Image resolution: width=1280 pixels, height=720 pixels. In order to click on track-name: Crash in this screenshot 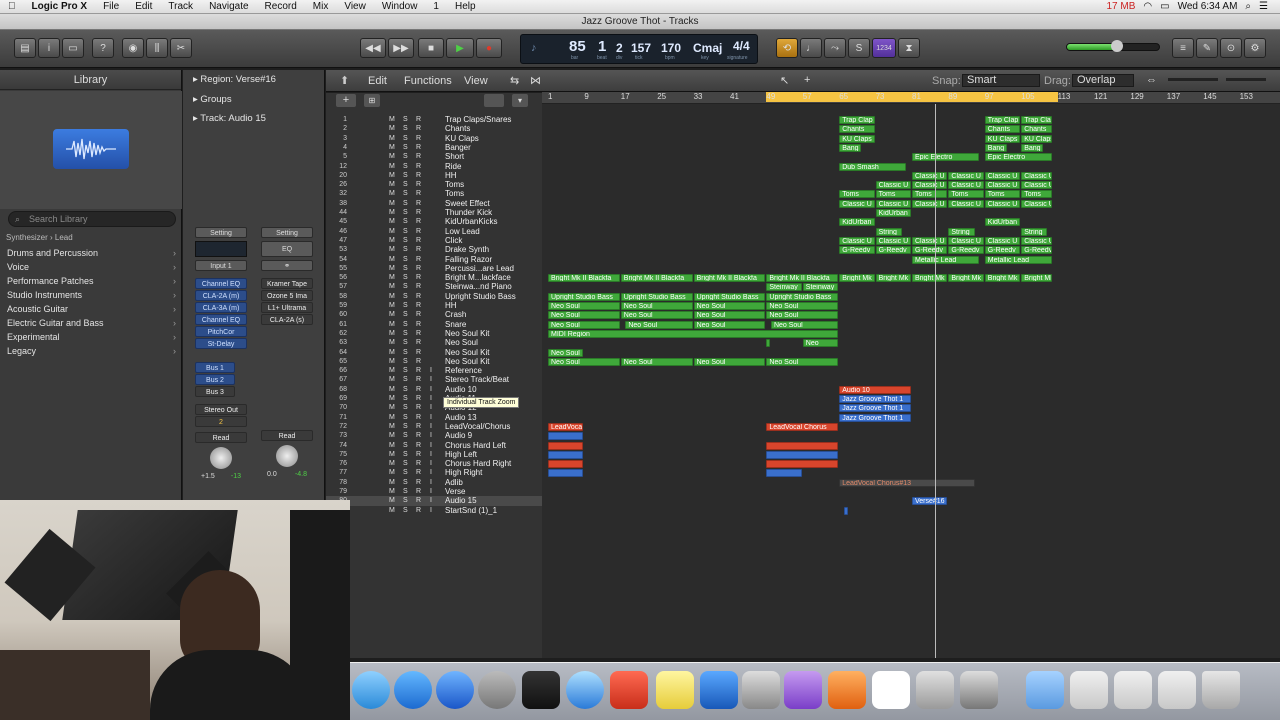, I will do `click(455, 314)`.